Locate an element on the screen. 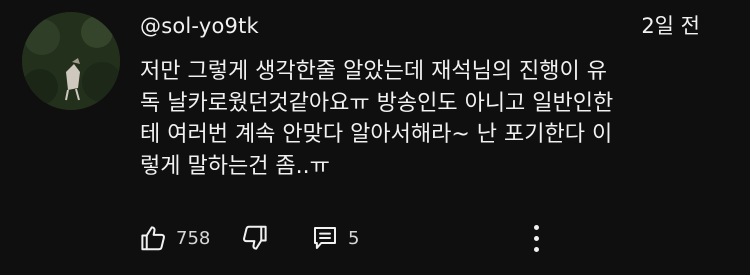 This screenshot has height=275, width=750. comment-text-line: 저만 그렇게 생각한줄 알았는데 재석님의 진행이 유 is located at coordinates (374, 71).